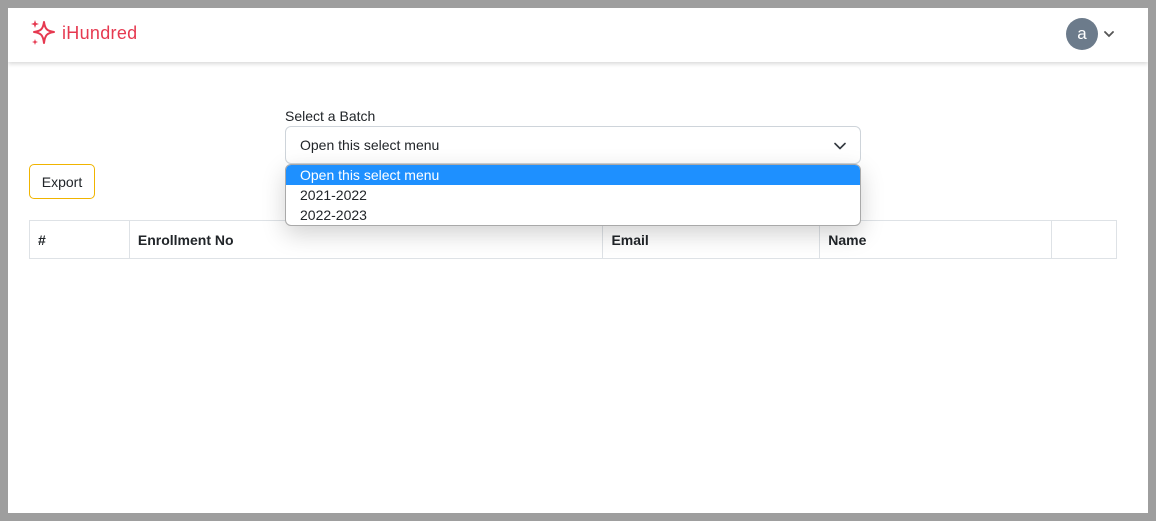 This screenshot has width=1156, height=521. I want to click on top-navbar: iHundred a, so click(578, 35).